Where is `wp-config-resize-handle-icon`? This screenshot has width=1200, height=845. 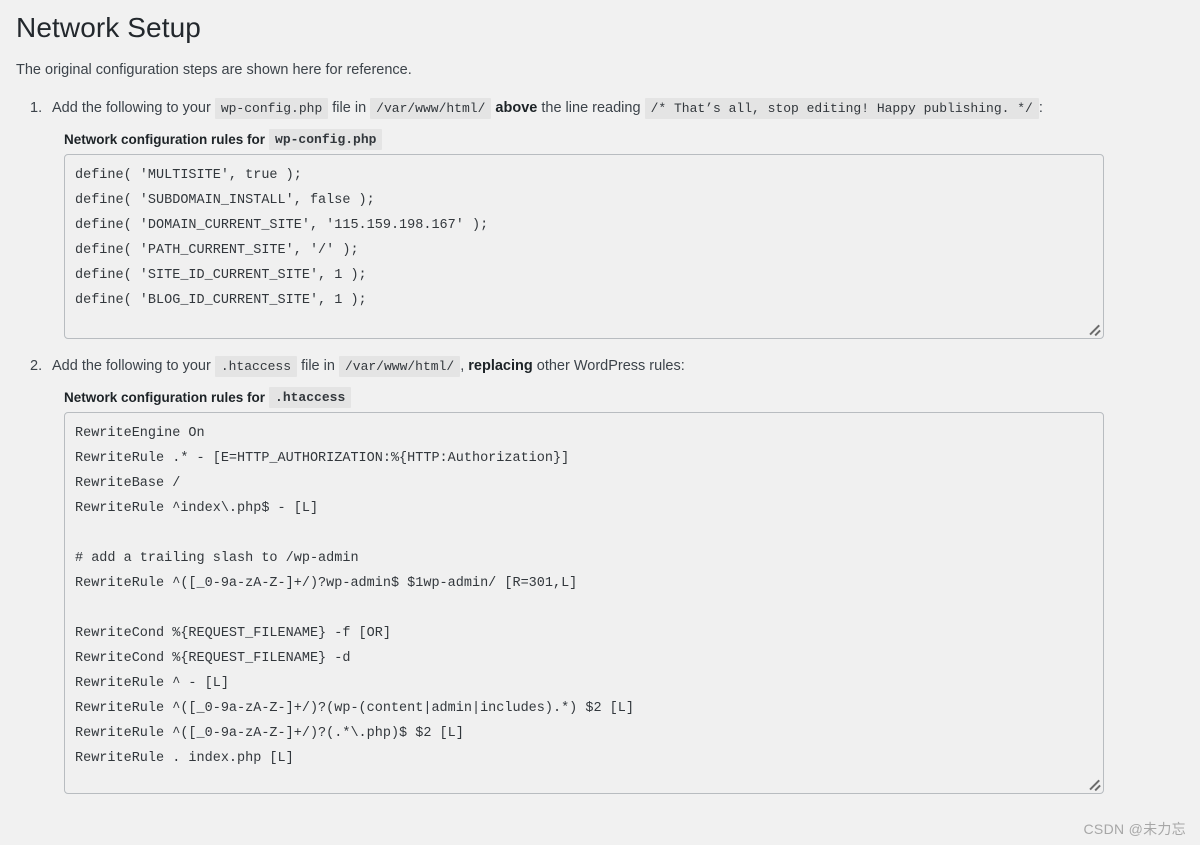 wp-config-resize-handle-icon is located at coordinates (1093, 328).